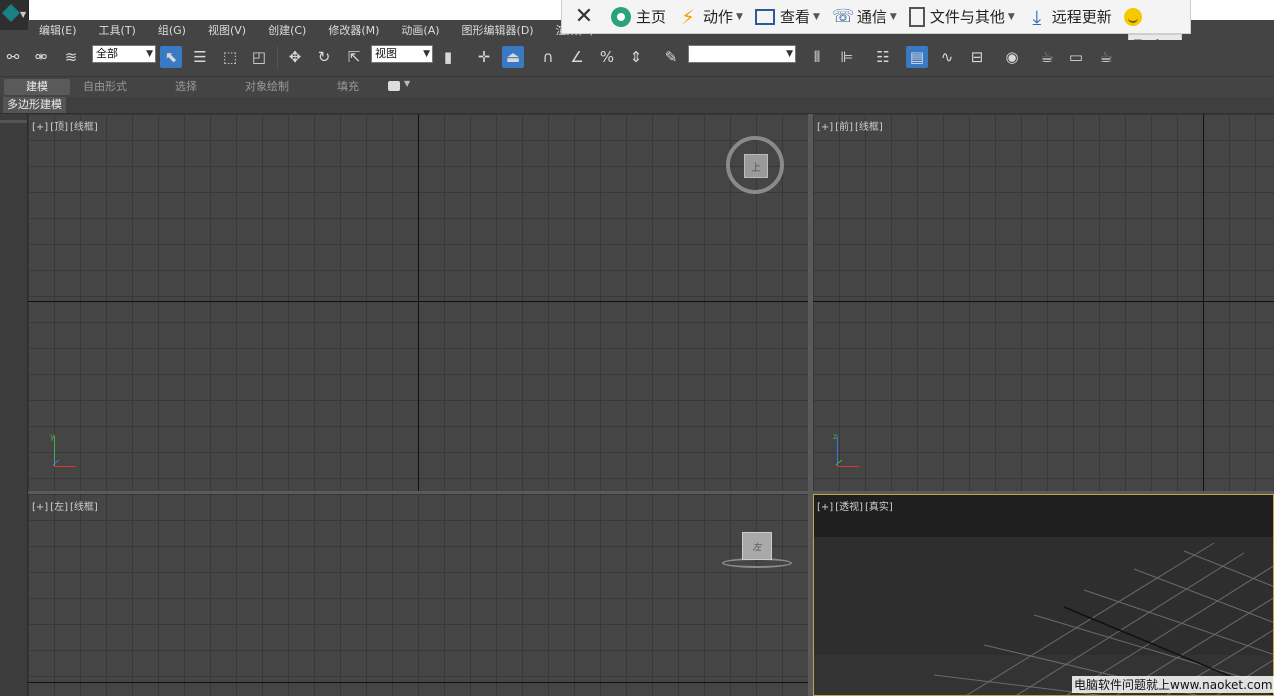  I want to click on link-button: ⚯, so click(13, 57).